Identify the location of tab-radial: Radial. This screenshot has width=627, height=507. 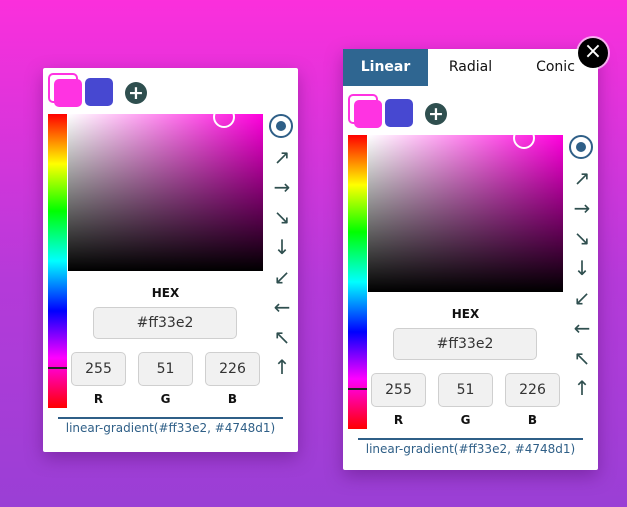
(470, 67).